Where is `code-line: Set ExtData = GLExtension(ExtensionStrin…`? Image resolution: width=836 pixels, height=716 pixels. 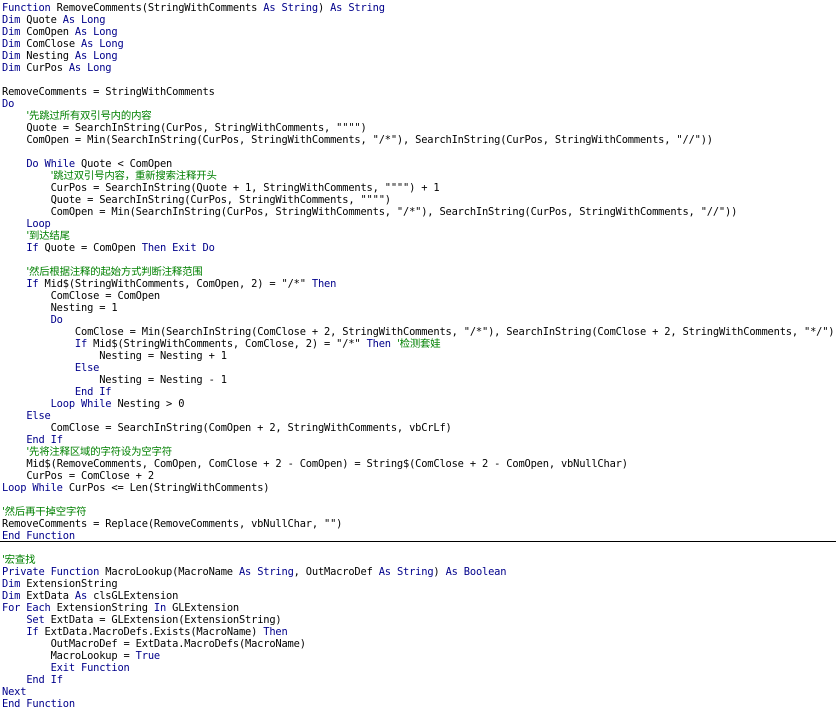 code-line: Set ExtData = GLExtension(ExtensionStrin… is located at coordinates (142, 620).